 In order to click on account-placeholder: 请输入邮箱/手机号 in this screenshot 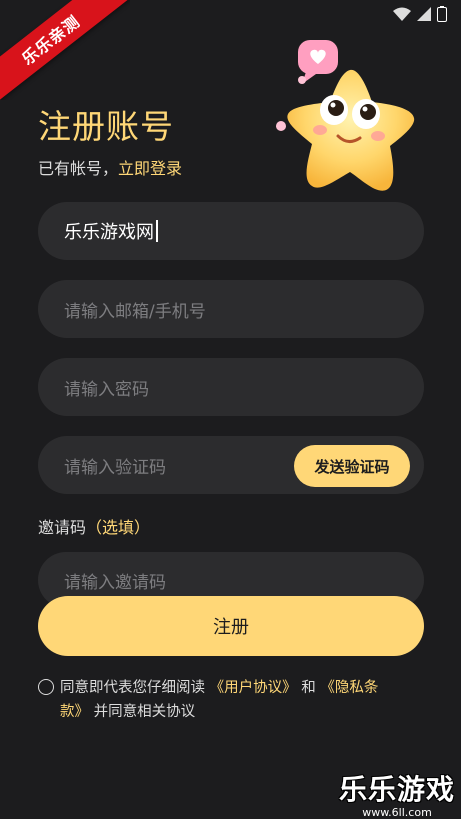, I will do `click(135, 311)`.